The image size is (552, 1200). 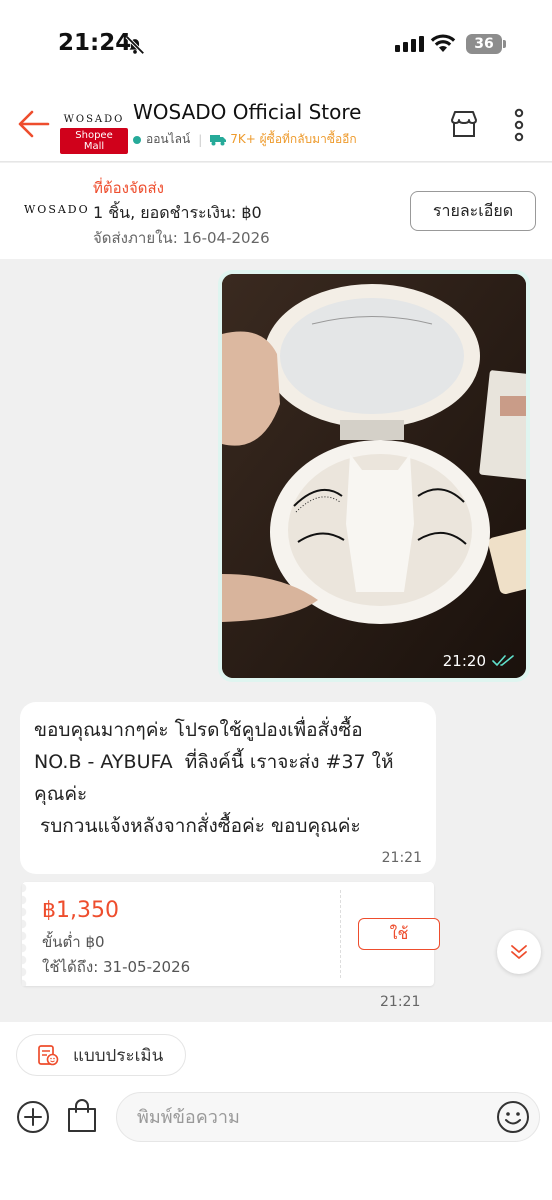 What do you see at coordinates (82, 1116) in the screenshot?
I see `shopping-bag-icon` at bounding box center [82, 1116].